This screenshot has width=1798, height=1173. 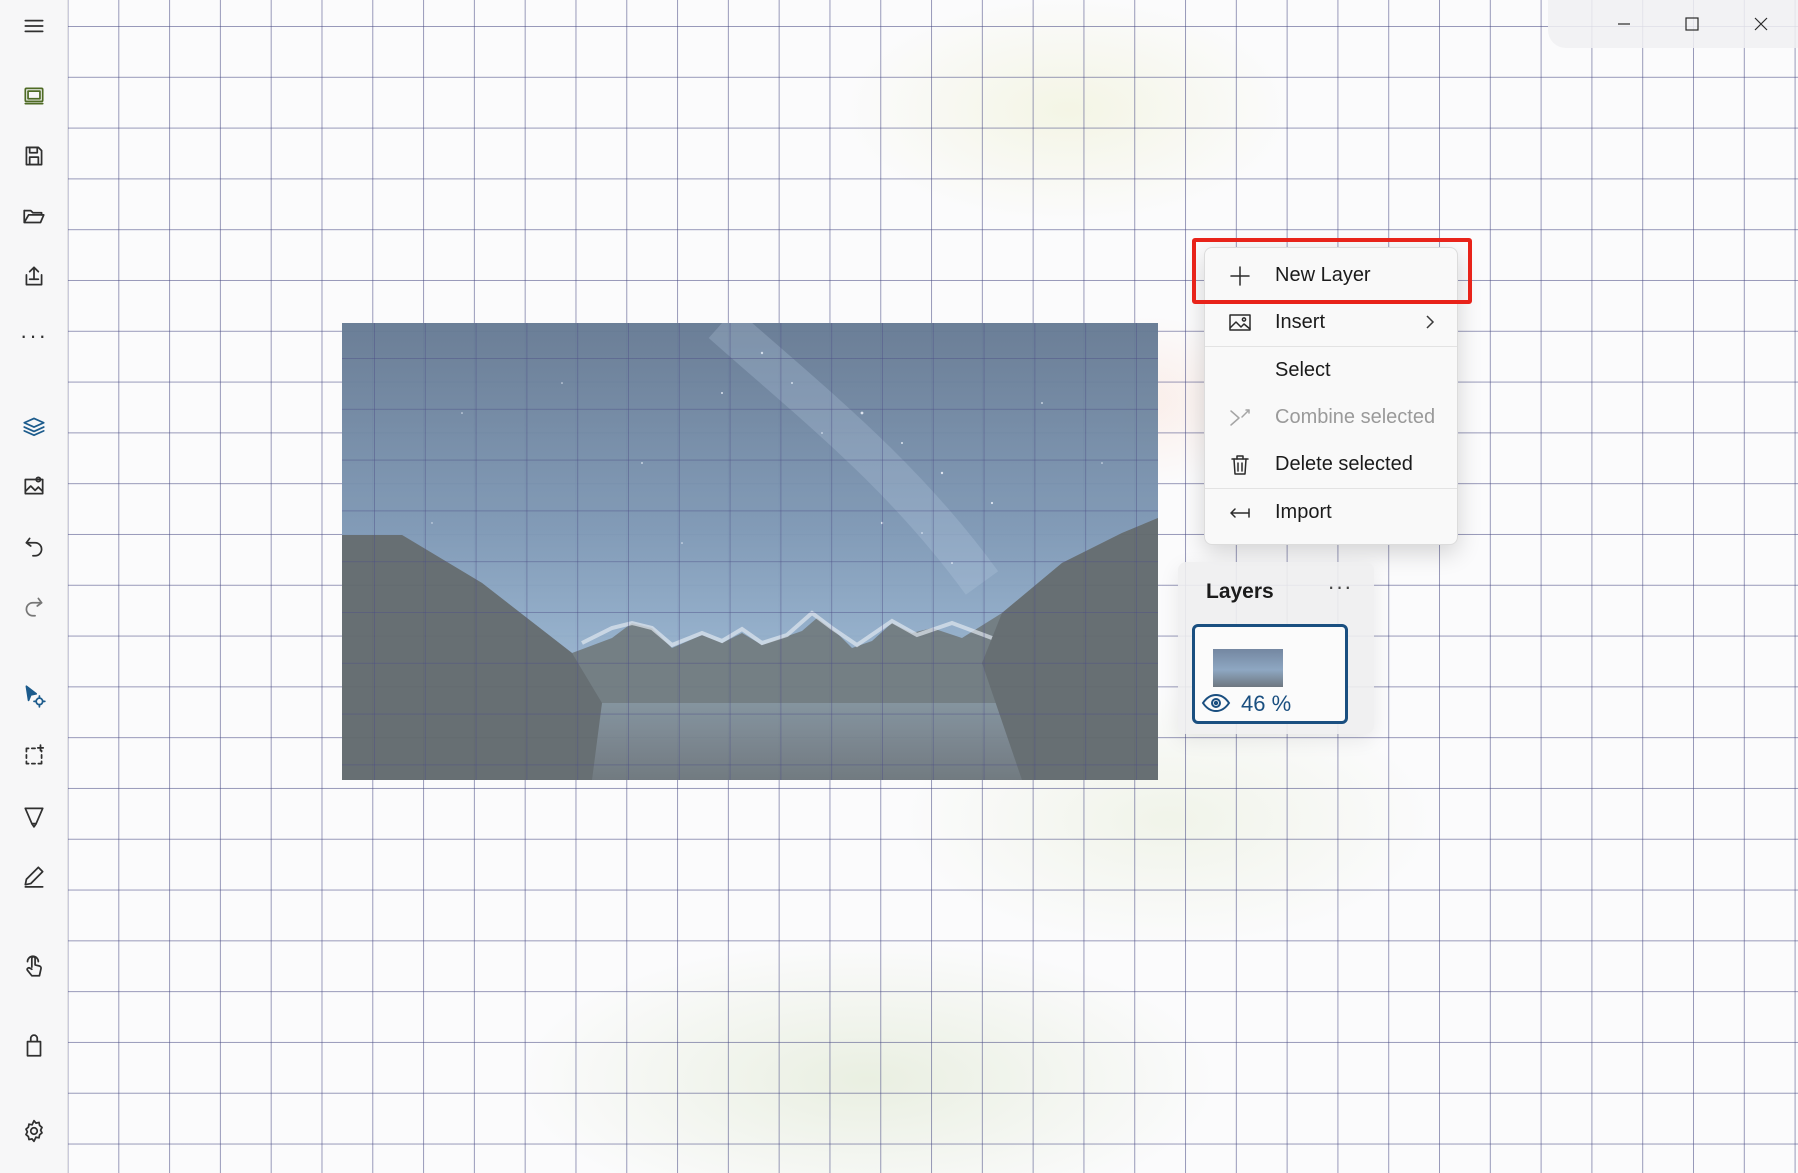 What do you see at coordinates (34, 486) in the screenshot?
I see `insert-image-icon` at bounding box center [34, 486].